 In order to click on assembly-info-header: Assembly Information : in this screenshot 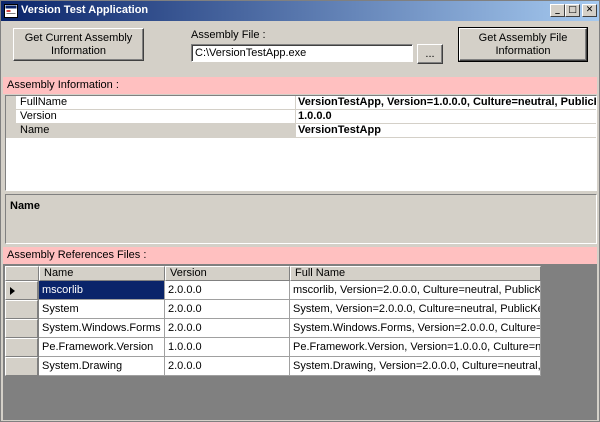, I will do `click(300, 85)`.